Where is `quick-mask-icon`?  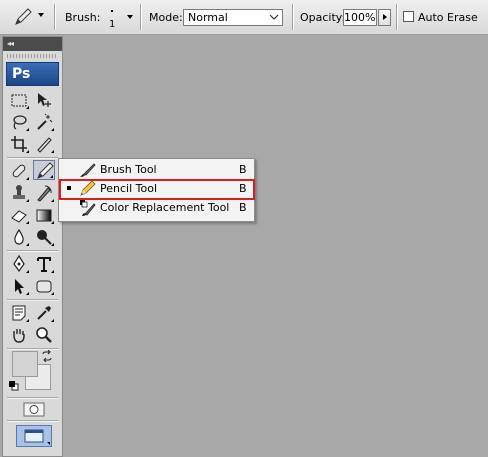 quick-mask-icon is located at coordinates (34, 409).